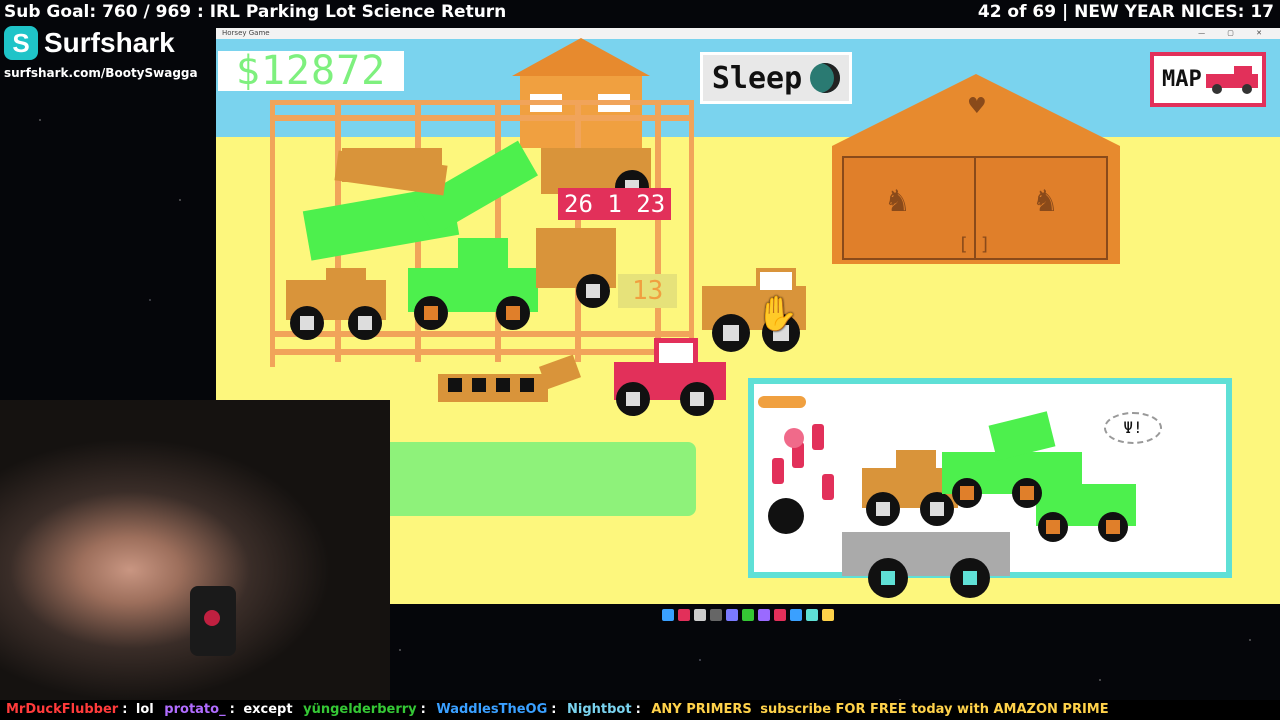 This screenshot has height=720, width=1280. I want to click on chat-username: MrDuckFlubber, so click(62, 709).